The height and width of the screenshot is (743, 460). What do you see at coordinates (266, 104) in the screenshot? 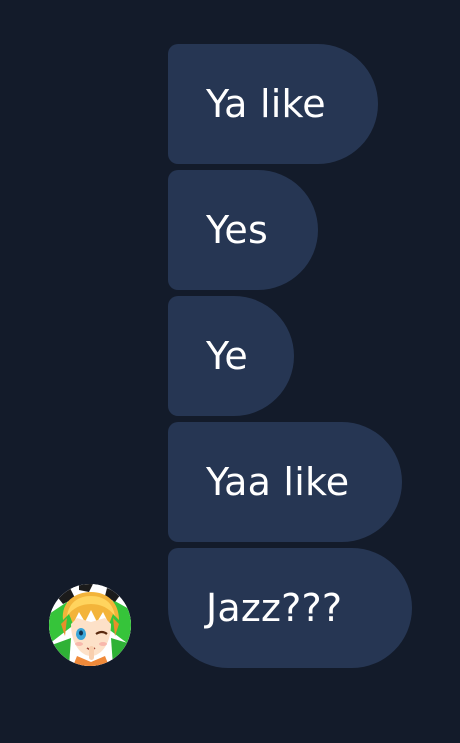
I see `message-text: Ya like` at bounding box center [266, 104].